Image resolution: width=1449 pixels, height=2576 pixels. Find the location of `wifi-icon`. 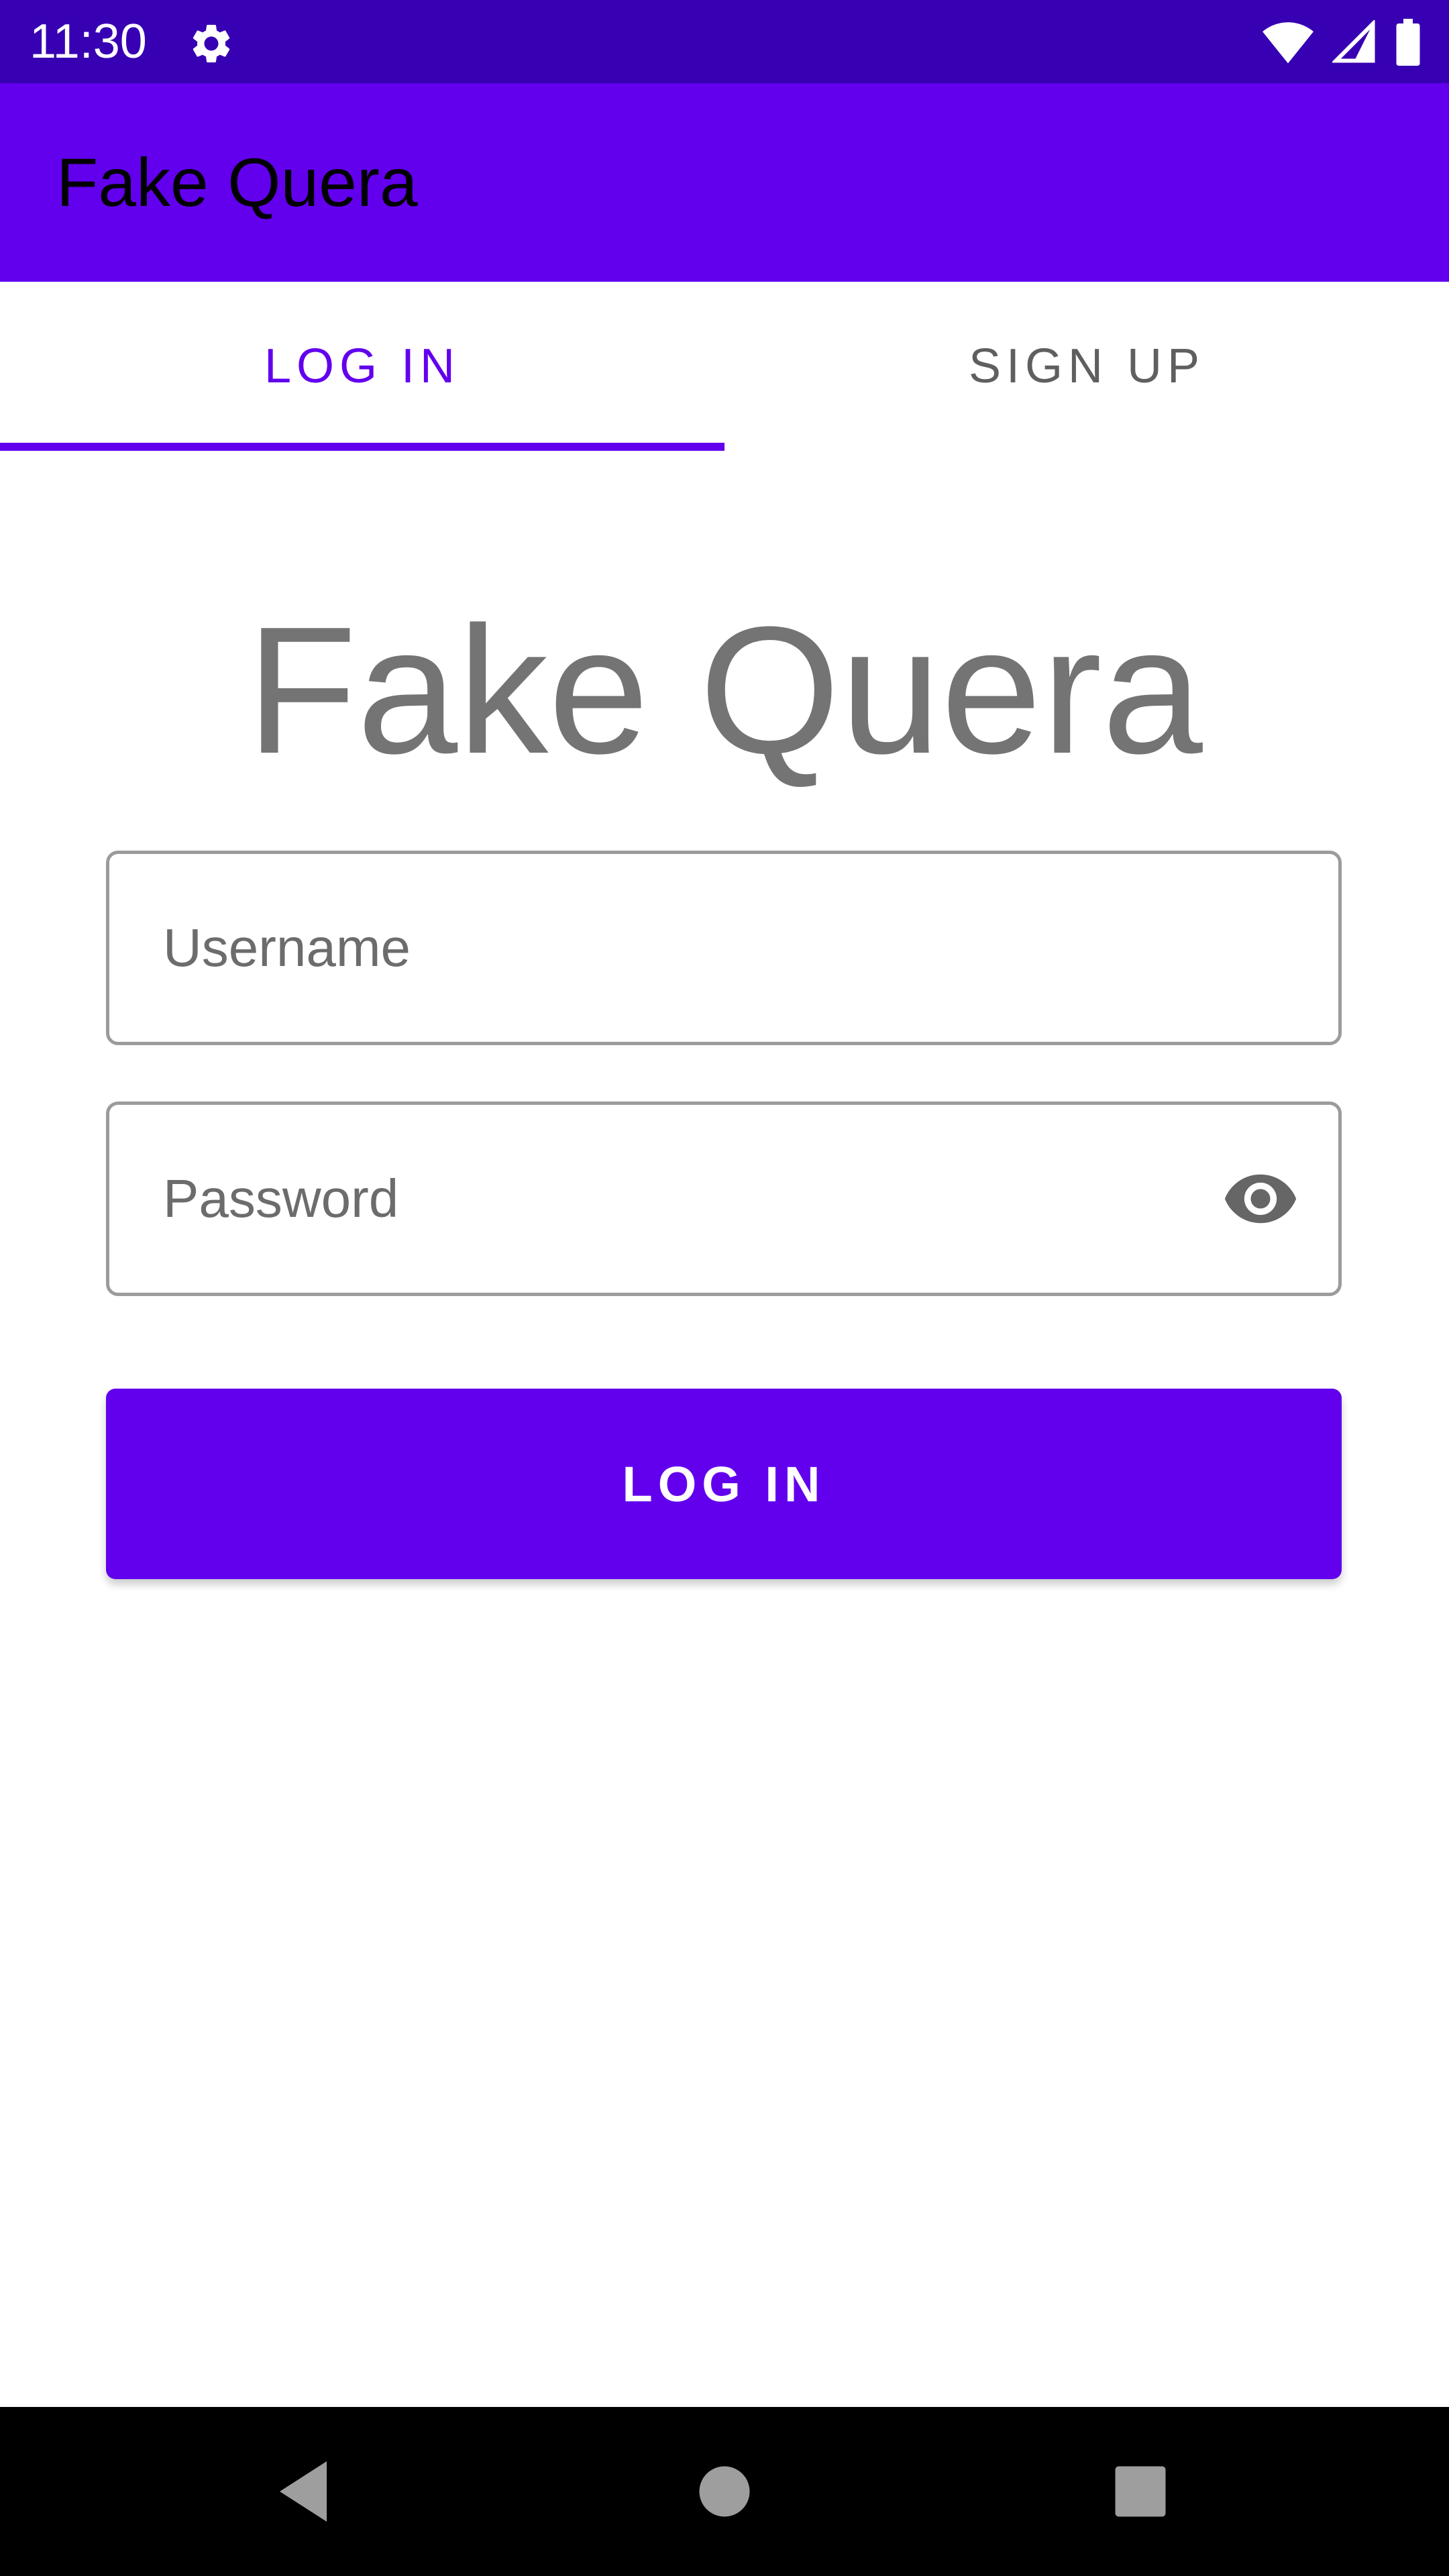

wifi-icon is located at coordinates (1288, 43).